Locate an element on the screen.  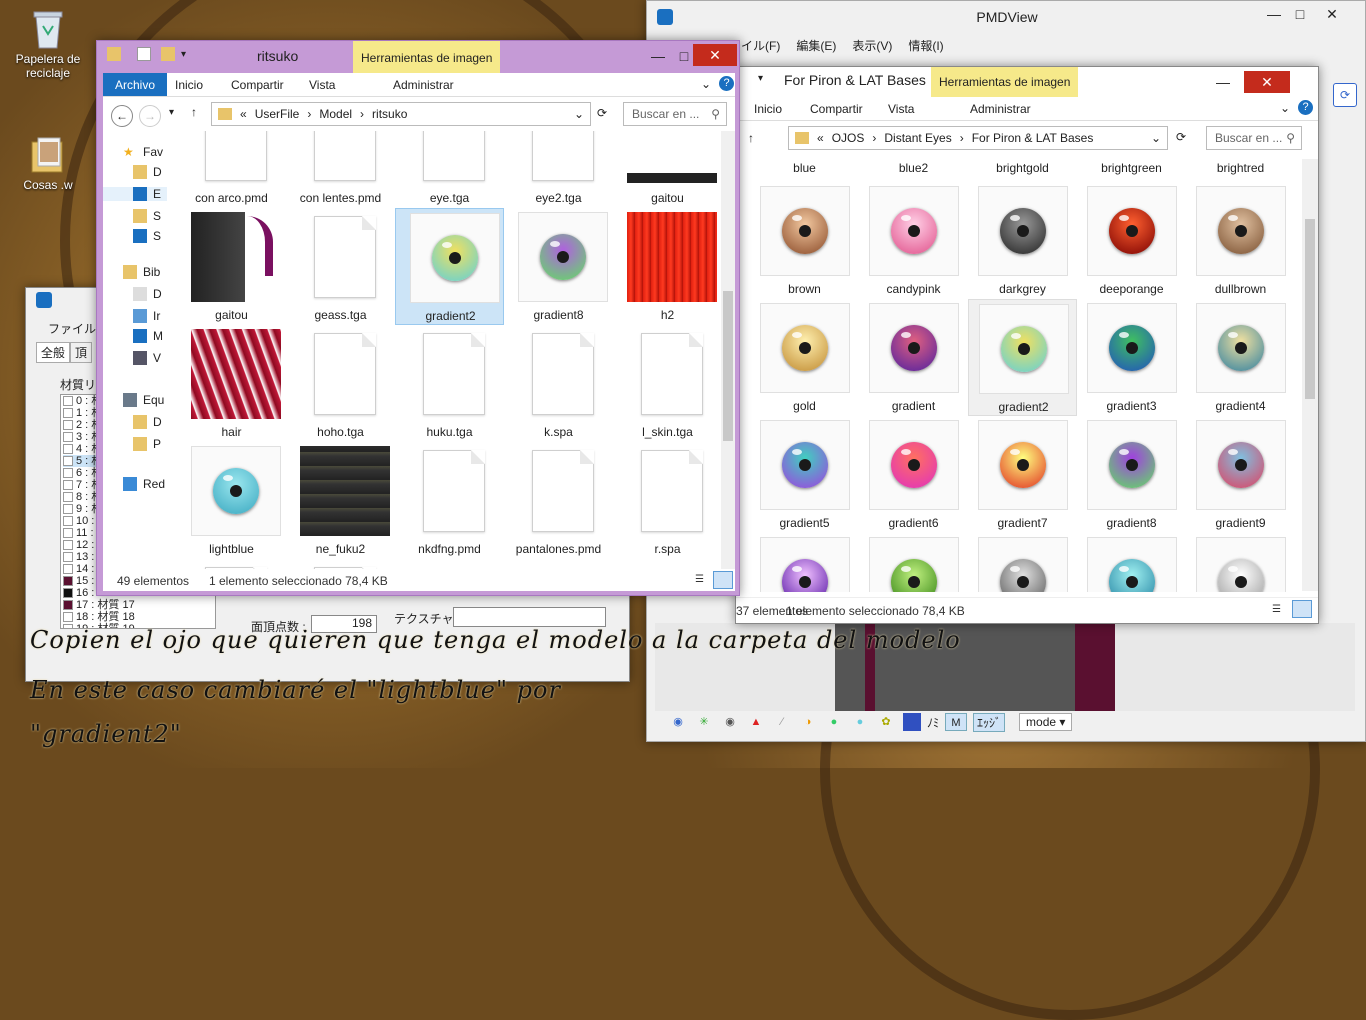
toolbar-button: ● is located at coordinates (834, 722).